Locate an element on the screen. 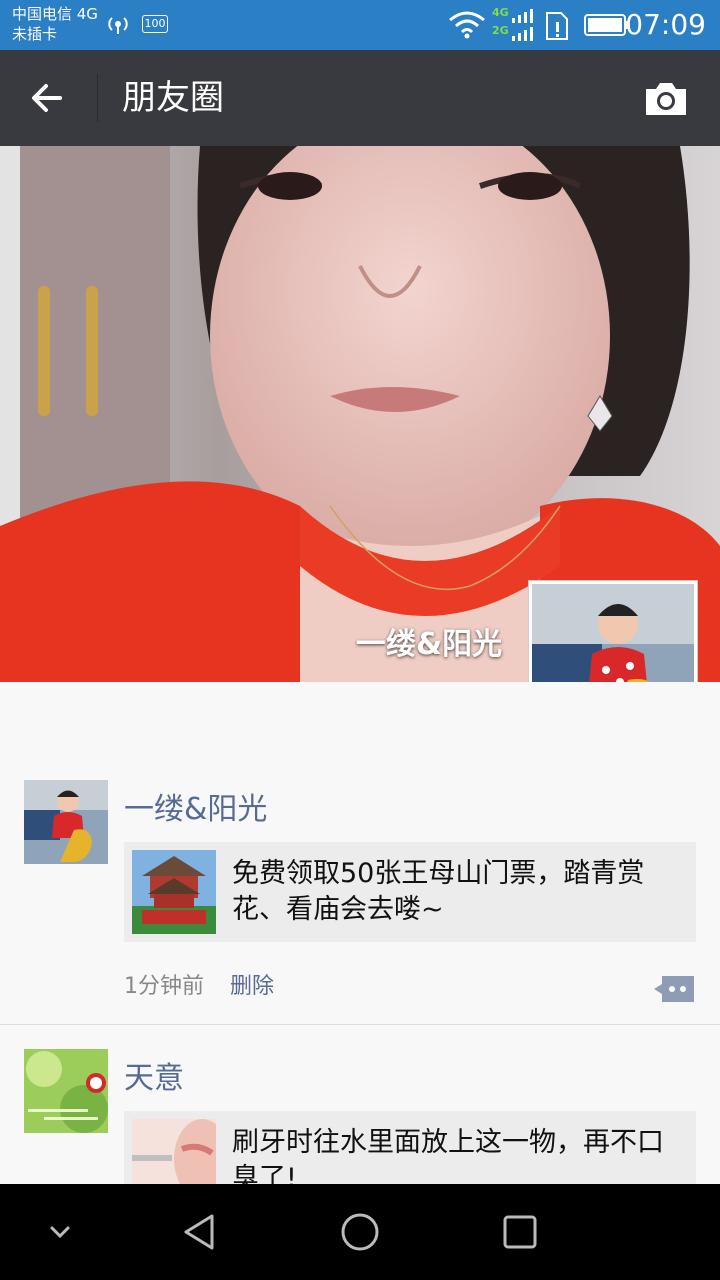  temple-image is located at coordinates (174, 892).